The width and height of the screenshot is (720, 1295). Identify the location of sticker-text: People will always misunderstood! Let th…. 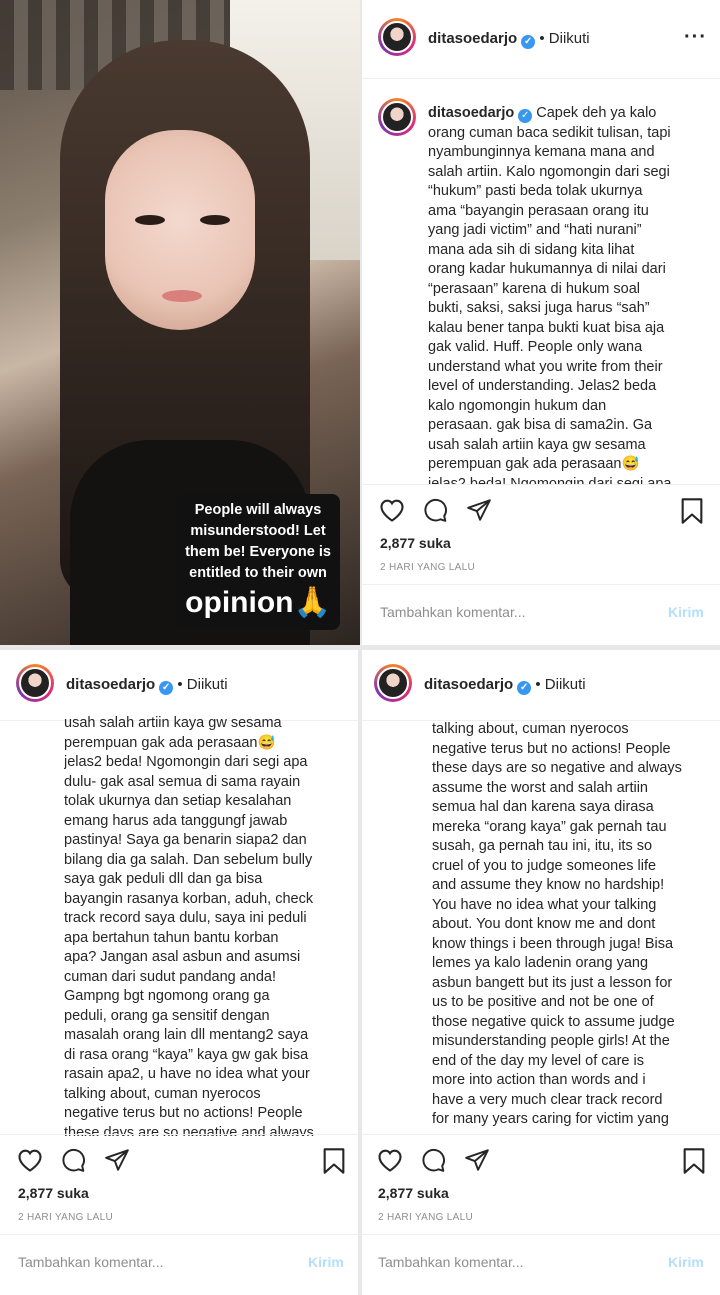
(258, 541).